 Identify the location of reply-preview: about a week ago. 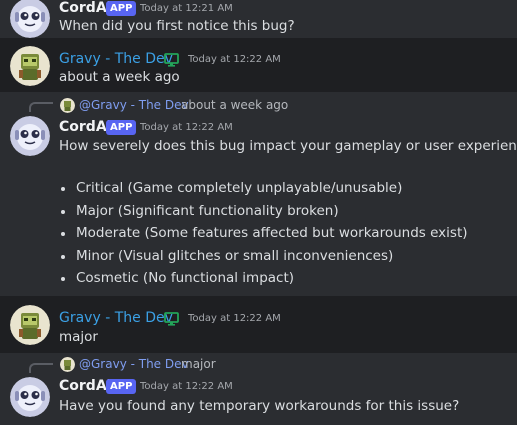
(234, 105).